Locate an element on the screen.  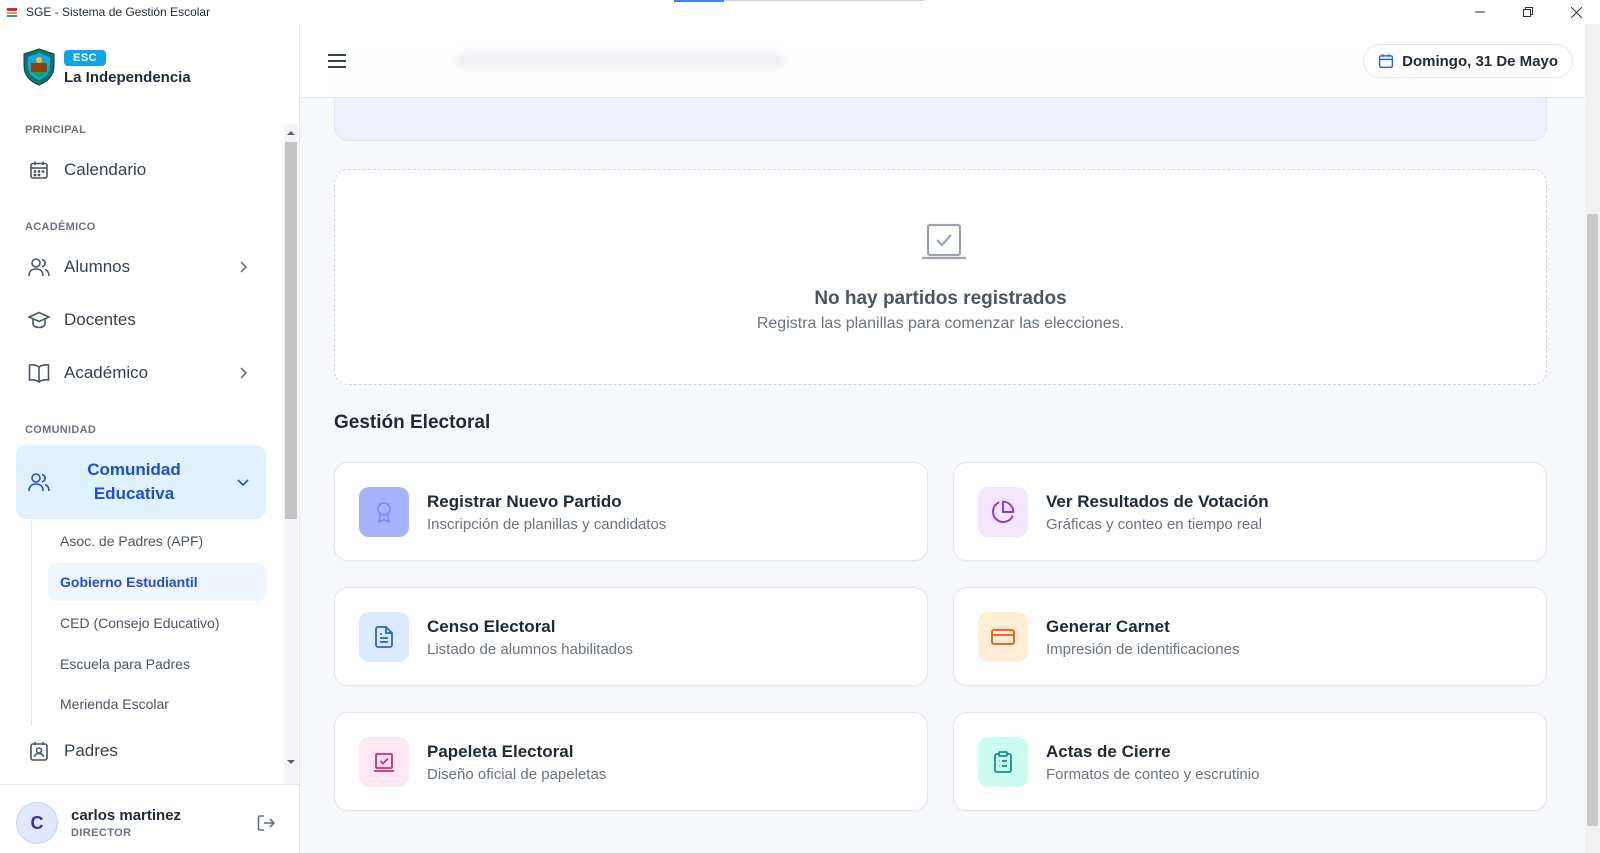
card-subtitle: Listado de alumnos habilitados is located at coordinates (530, 649).